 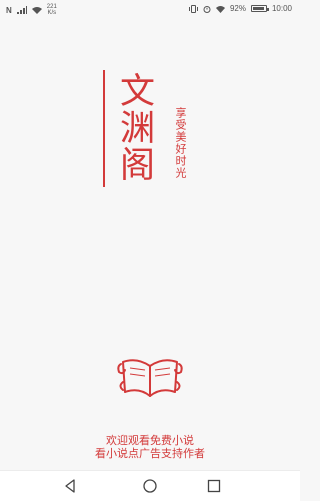 I want to click on home-icon, so click(x=150, y=486).